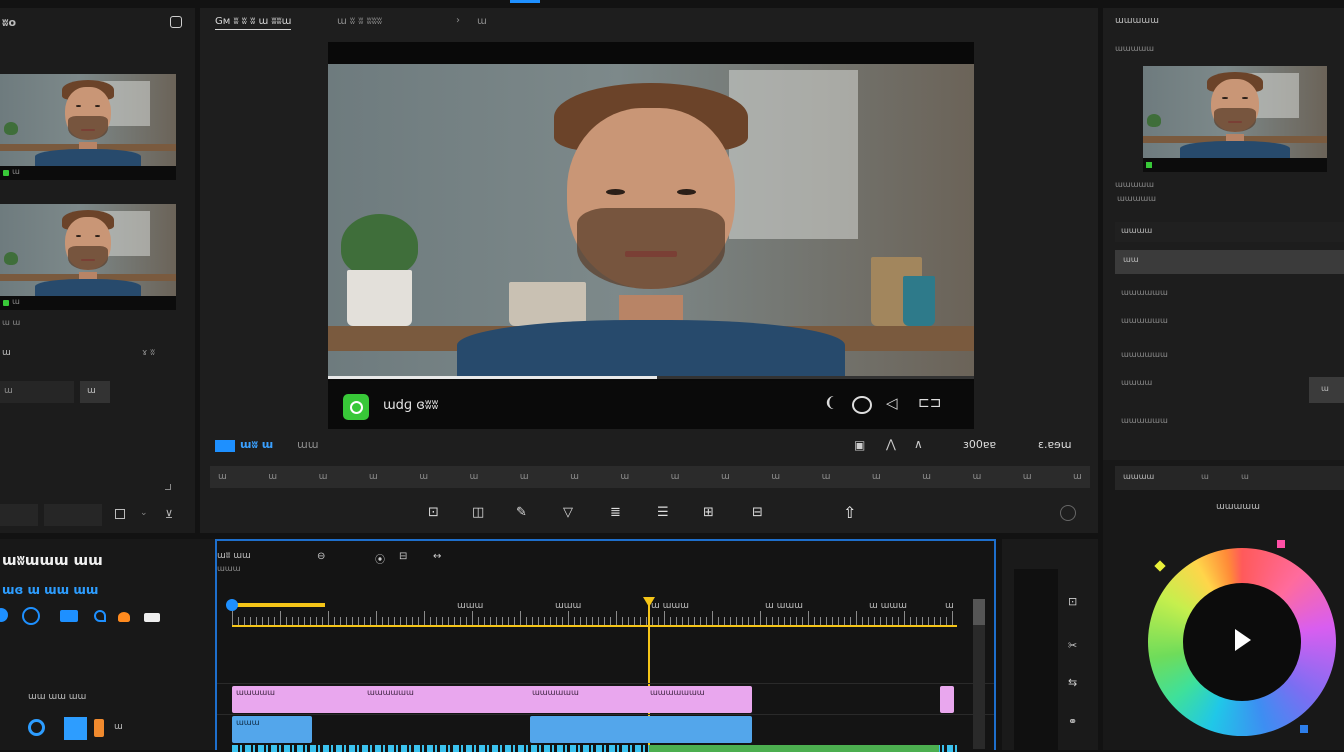 The image size is (1344, 752). I want to click on timeline-snap-icon: ⦿, so click(380, 558).